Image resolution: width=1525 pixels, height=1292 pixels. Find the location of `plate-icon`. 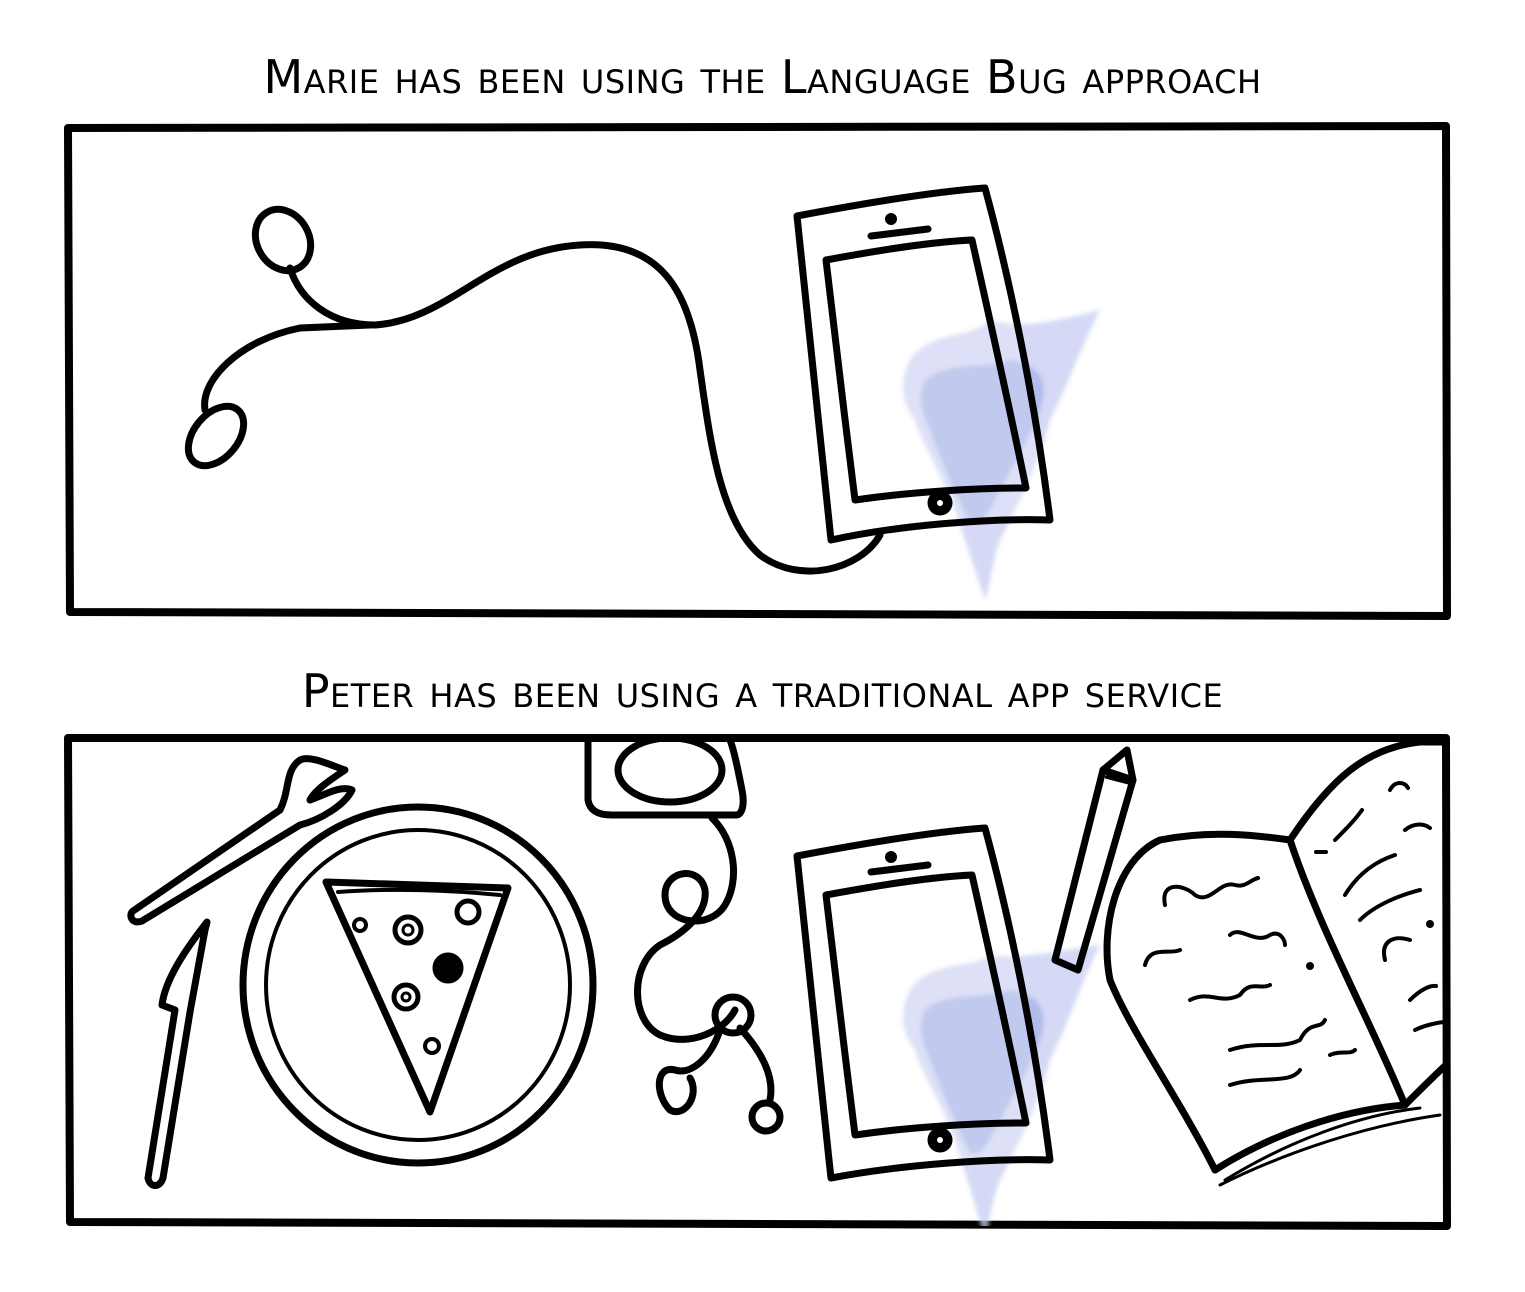

plate-icon is located at coordinates (418, 985).